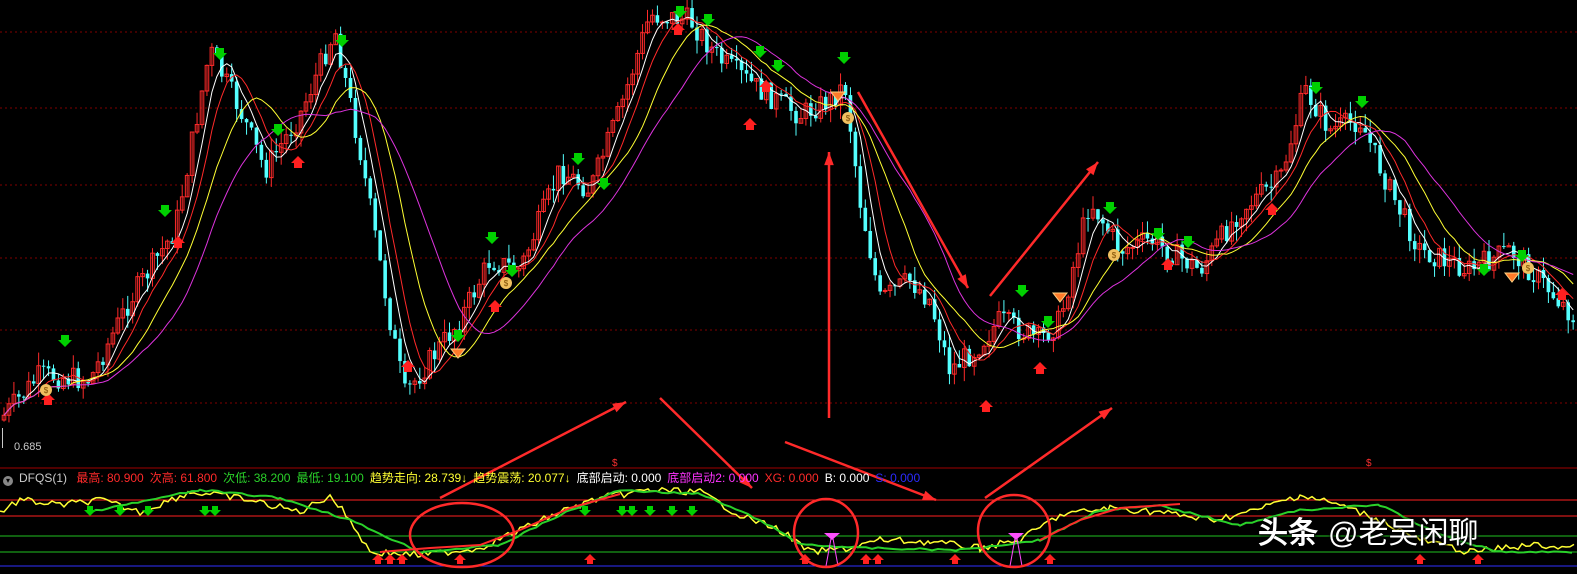  I want to click on money-bag-glyph: $, so click(506, 283).